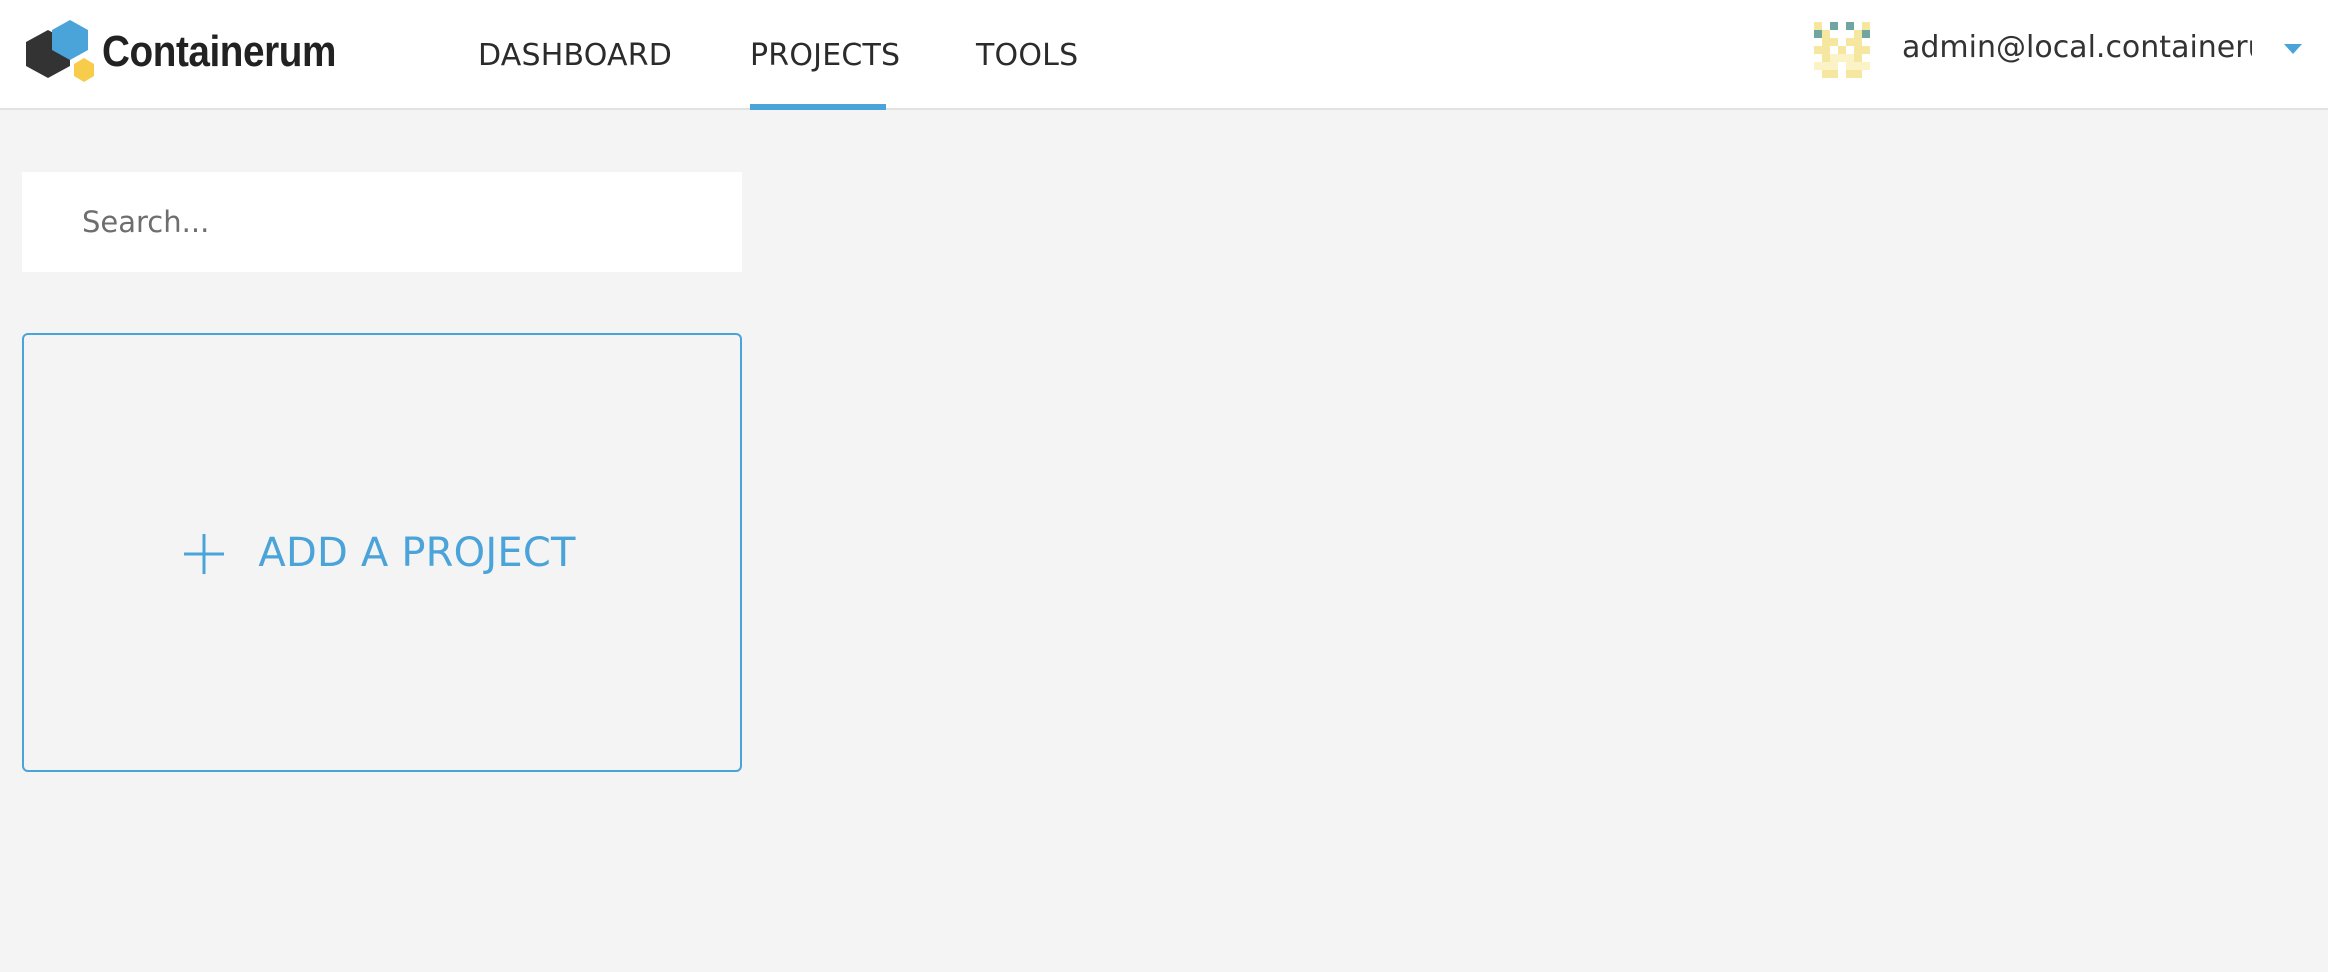  Describe the element at coordinates (1842, 50) in the screenshot. I see `user-avatar` at that location.